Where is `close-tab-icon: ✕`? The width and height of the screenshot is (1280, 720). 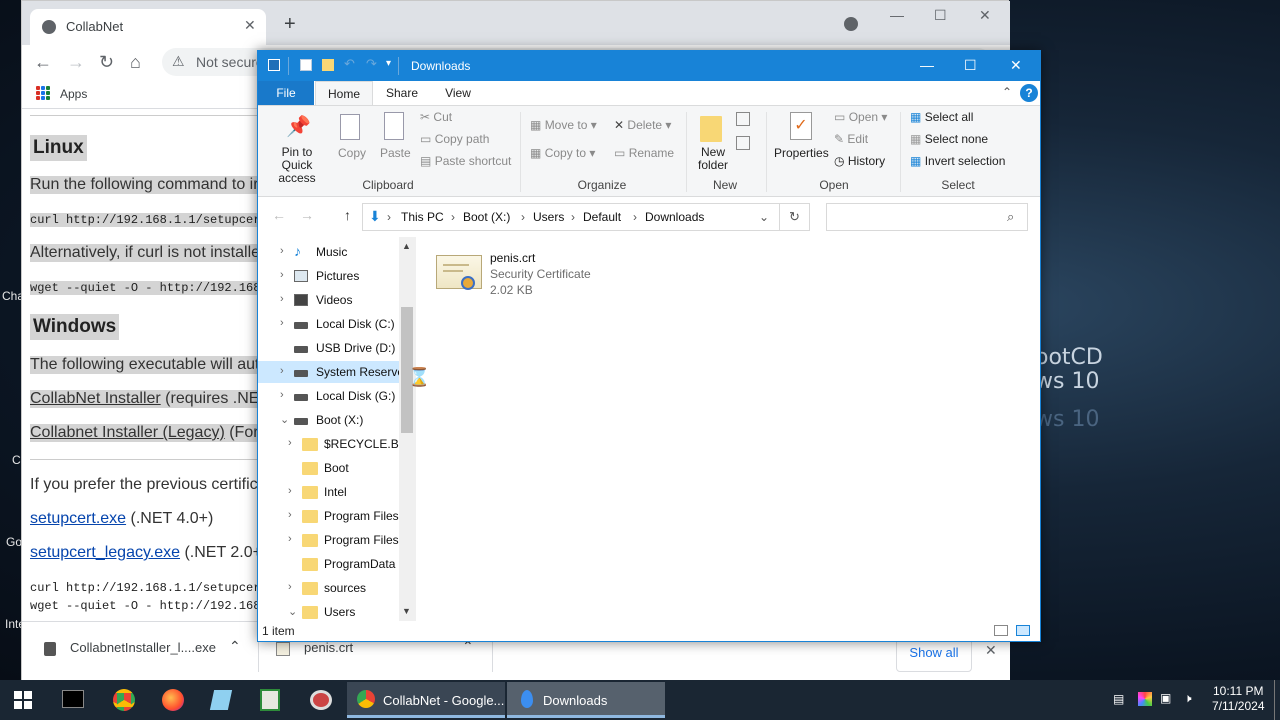
close-tab-icon: ✕ is located at coordinates (250, 25).